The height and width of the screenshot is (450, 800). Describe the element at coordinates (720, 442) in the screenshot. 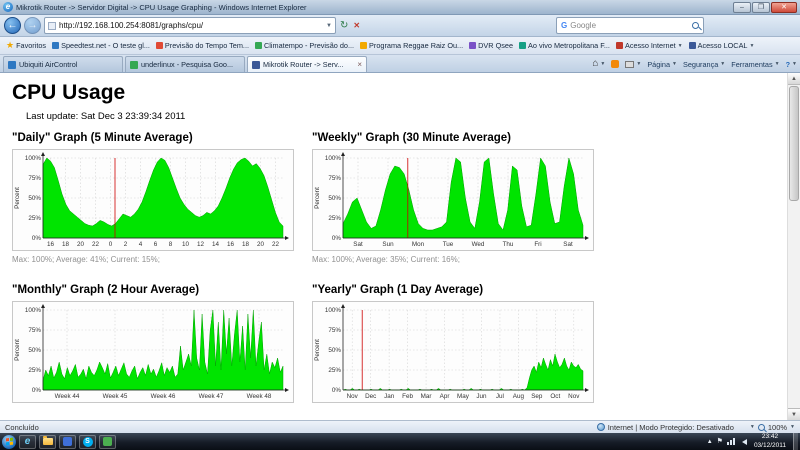

I see `action-center-icon: ⚑` at that location.